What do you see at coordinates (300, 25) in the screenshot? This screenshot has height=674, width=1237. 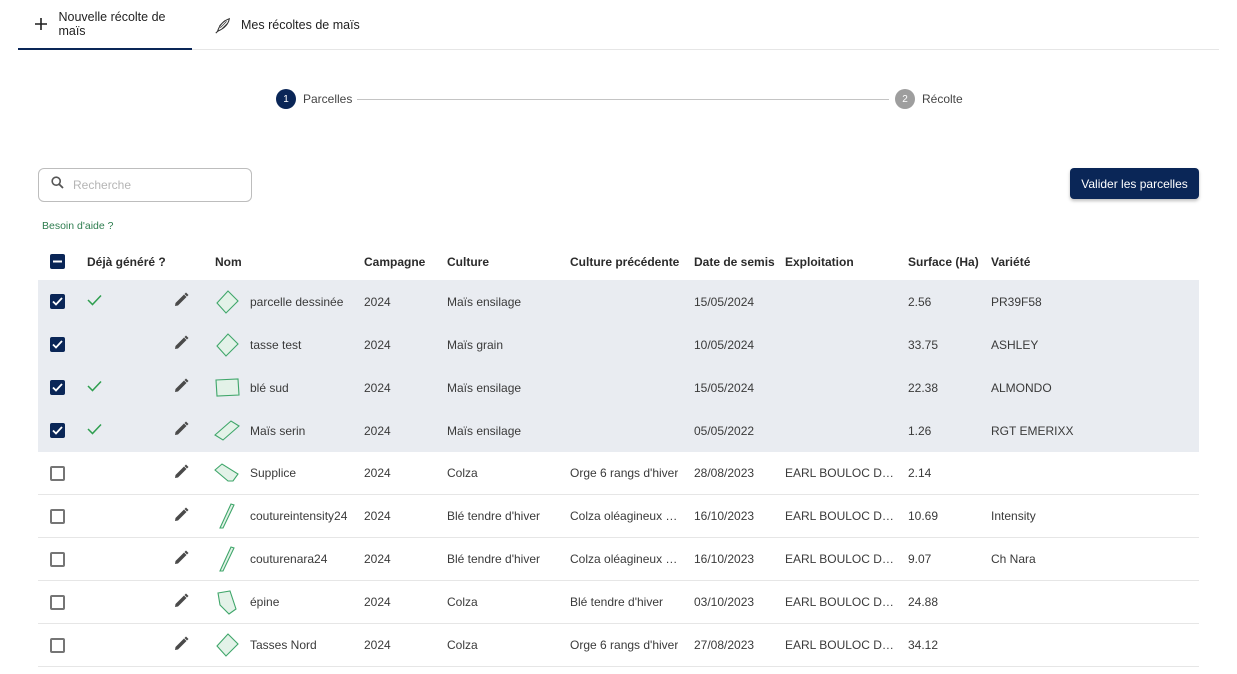 I see `tab-my-harvests-label: Mes récoltes de maïs` at bounding box center [300, 25].